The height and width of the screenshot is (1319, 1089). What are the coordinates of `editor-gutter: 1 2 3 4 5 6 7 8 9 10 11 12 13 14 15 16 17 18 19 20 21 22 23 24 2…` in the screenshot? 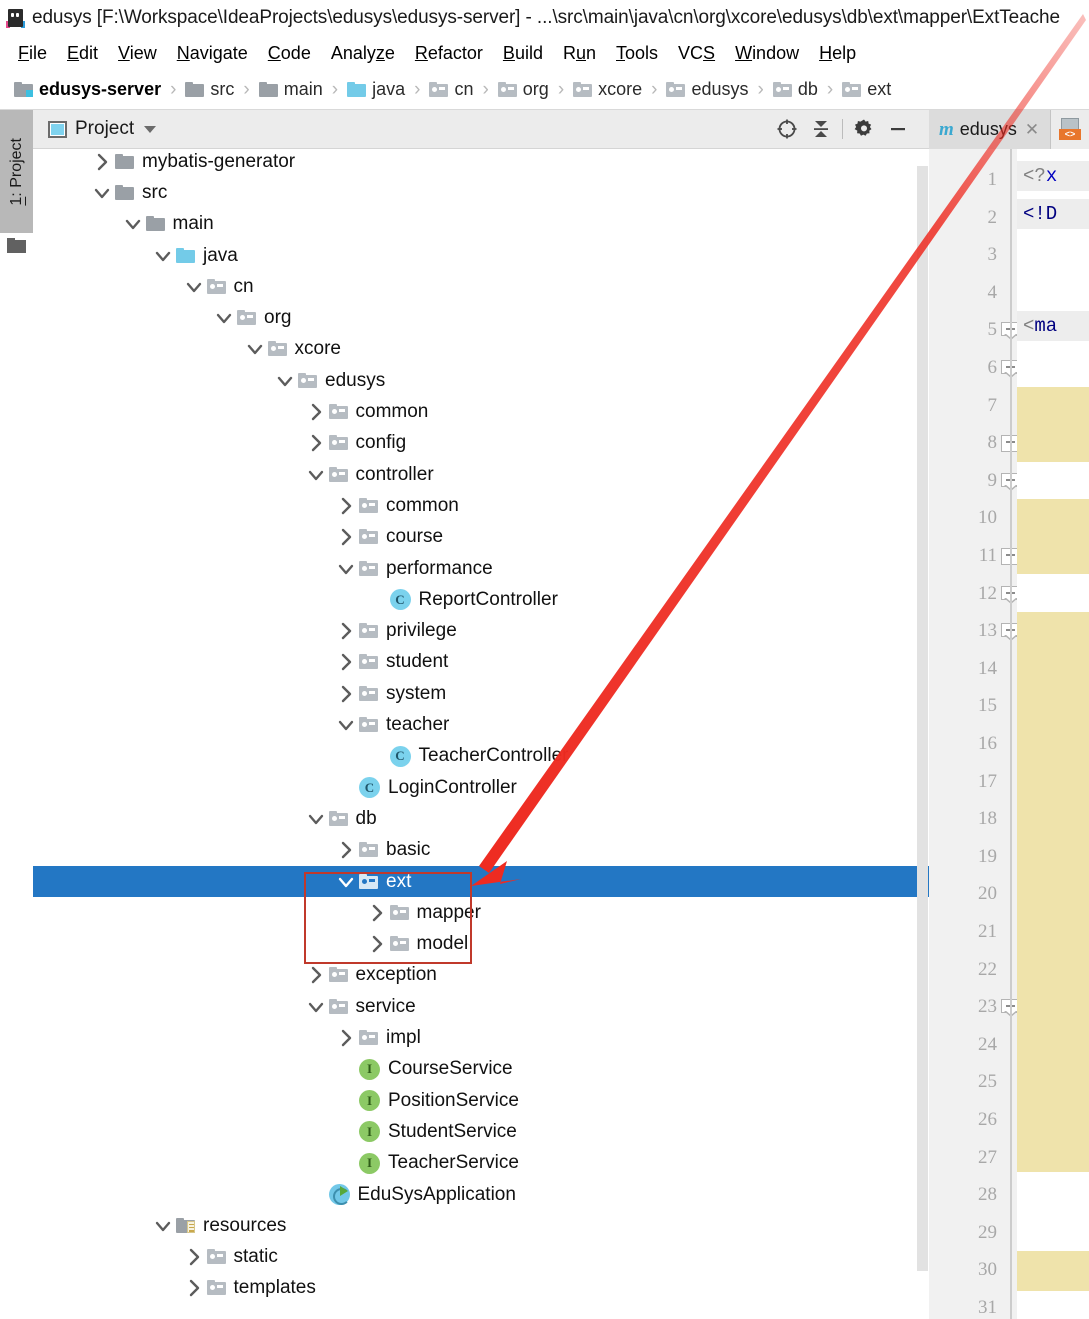 It's located at (974, 734).